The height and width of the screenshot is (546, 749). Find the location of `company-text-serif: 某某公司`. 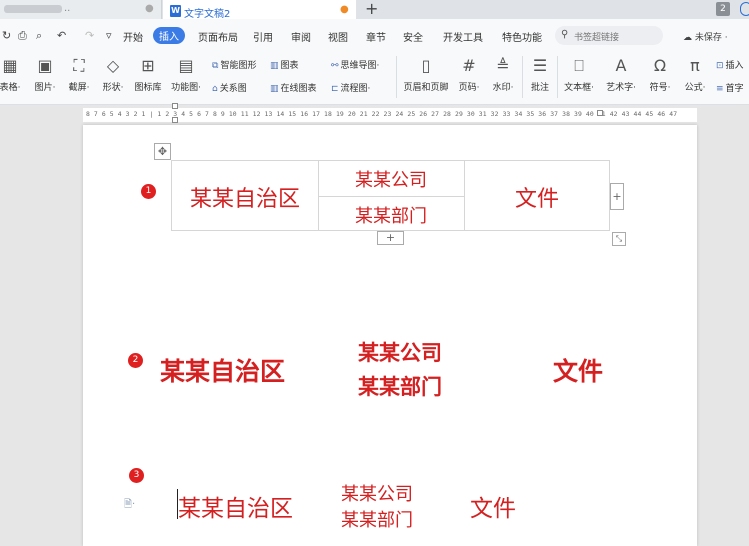

company-text-serif: 某某公司 is located at coordinates (377, 493).